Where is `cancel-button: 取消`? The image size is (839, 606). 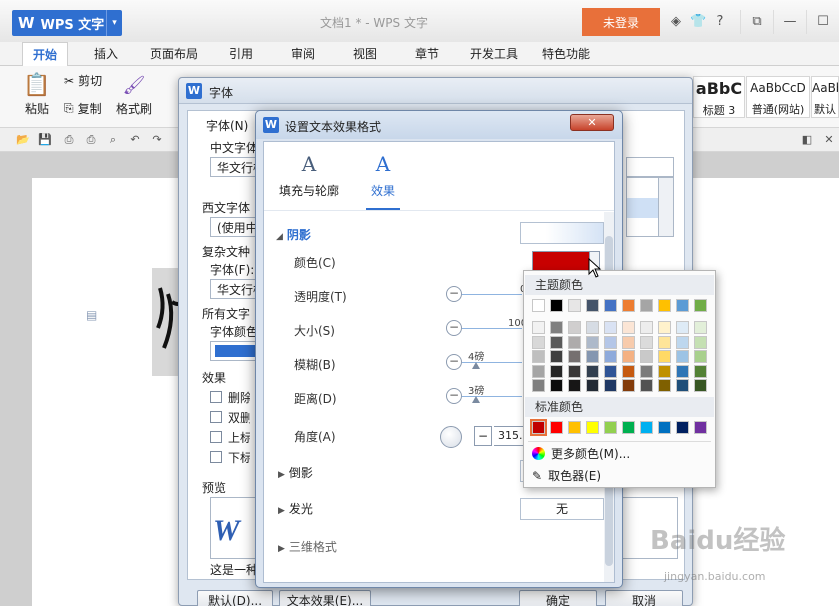 cancel-button: 取消 is located at coordinates (644, 598).